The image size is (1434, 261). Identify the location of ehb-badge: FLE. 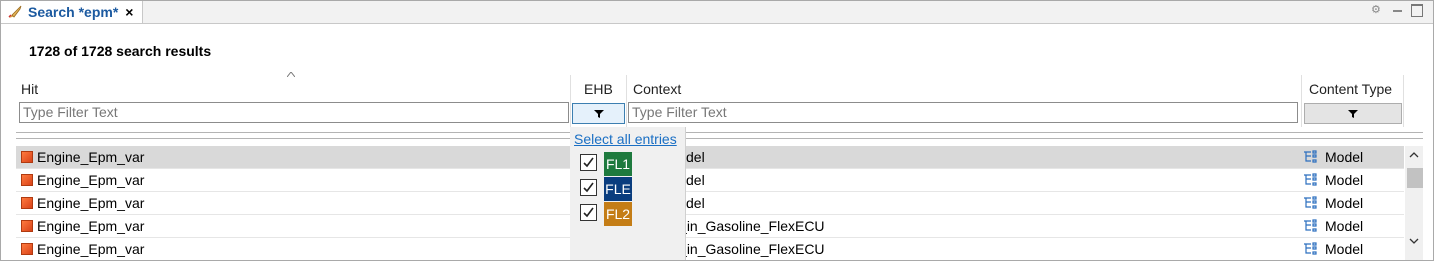
(618, 189).